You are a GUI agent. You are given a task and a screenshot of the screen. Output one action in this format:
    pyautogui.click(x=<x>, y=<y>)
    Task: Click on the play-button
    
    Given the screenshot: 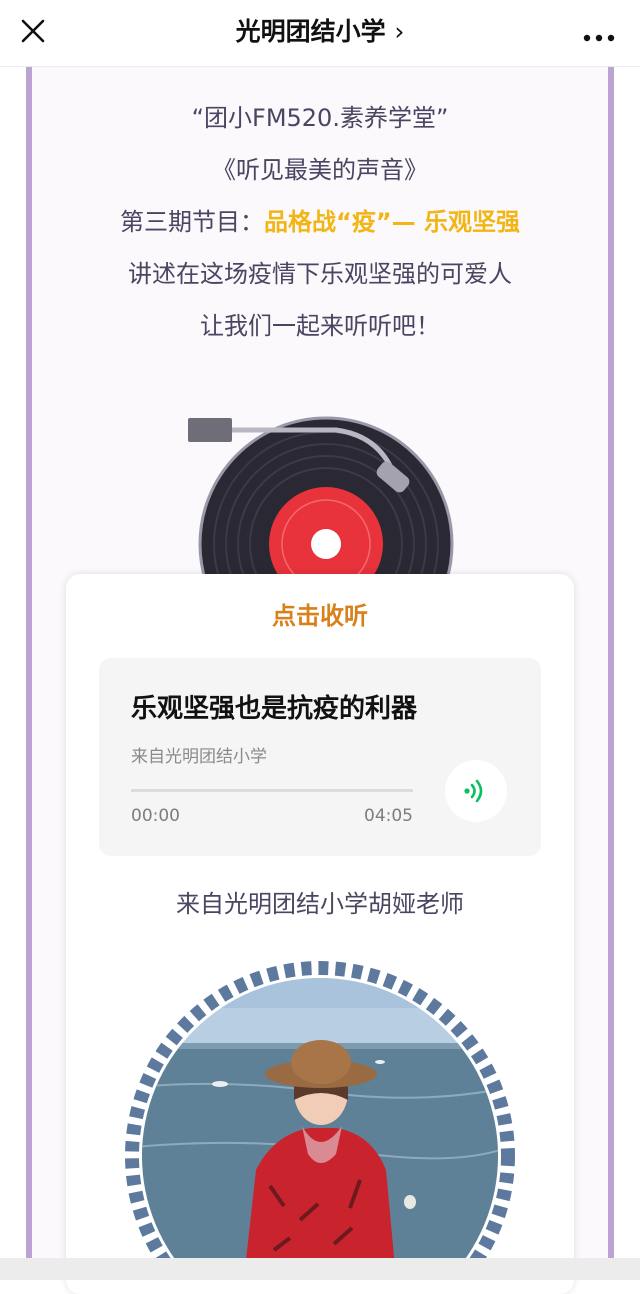 What is the action you would take?
    pyautogui.click(x=476, y=791)
    